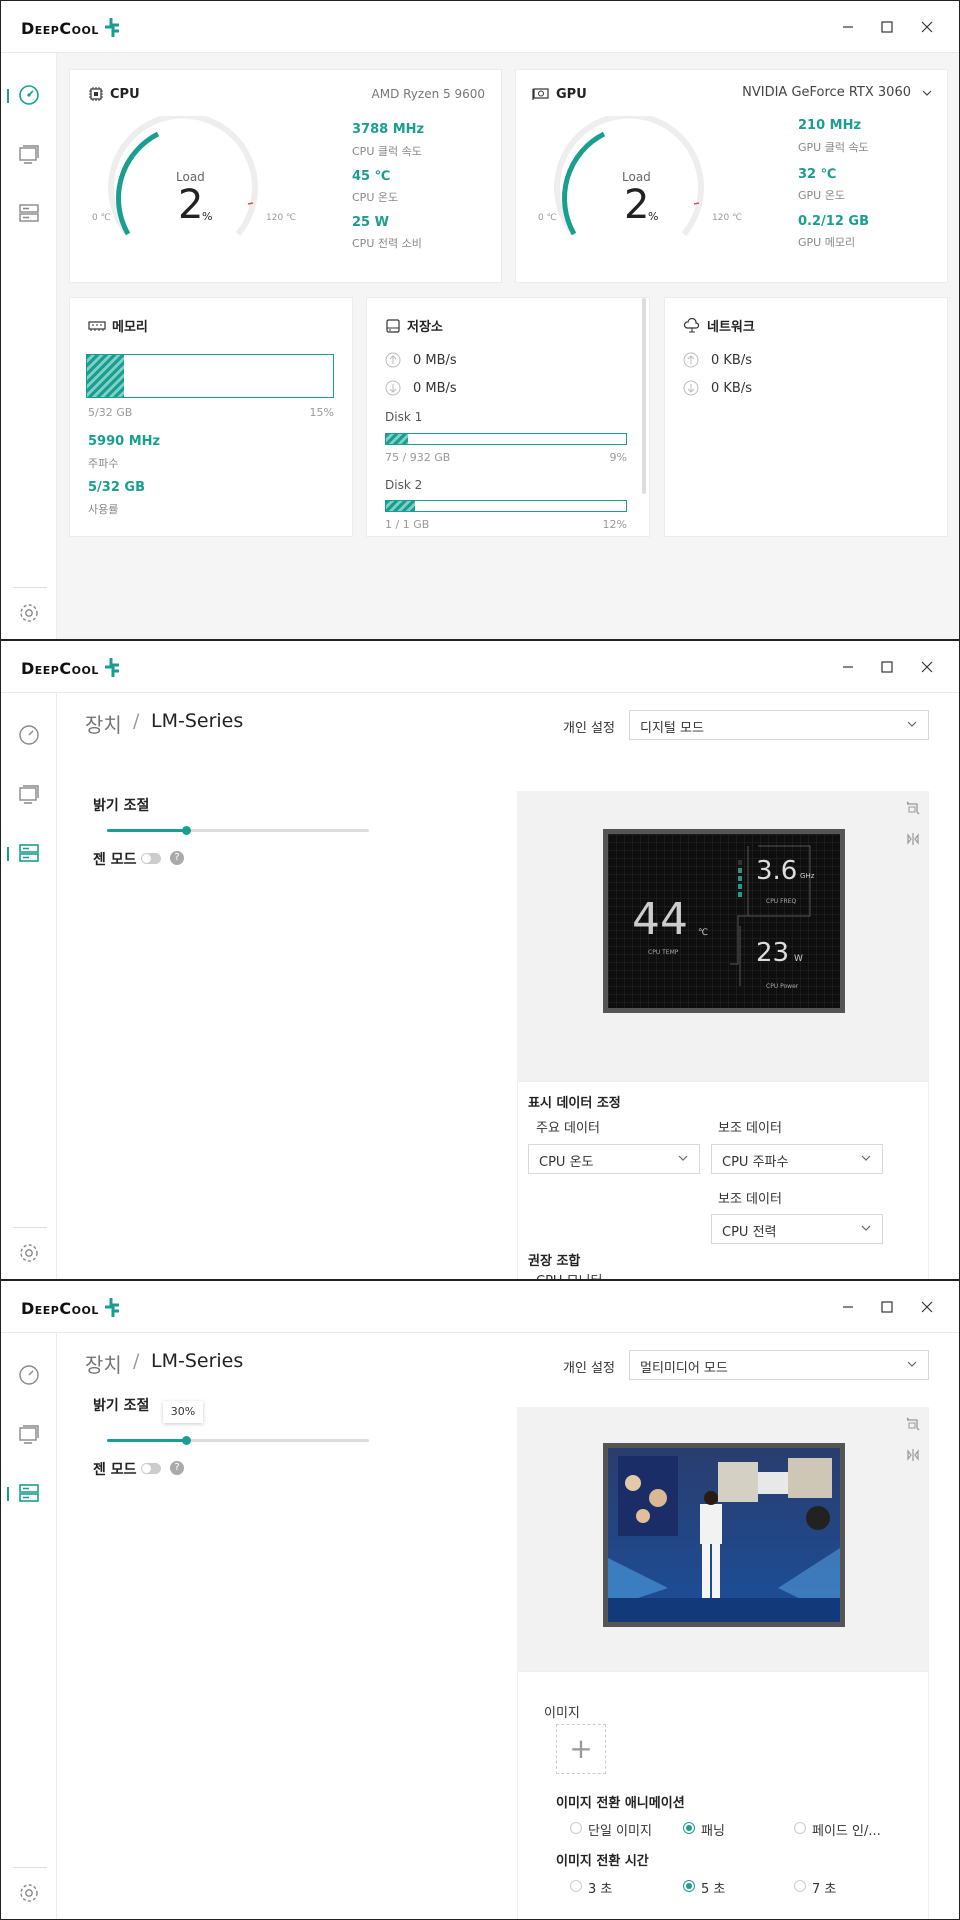 The width and height of the screenshot is (960, 1920). I want to click on storage-upload: 0 MB/s, so click(435, 360).